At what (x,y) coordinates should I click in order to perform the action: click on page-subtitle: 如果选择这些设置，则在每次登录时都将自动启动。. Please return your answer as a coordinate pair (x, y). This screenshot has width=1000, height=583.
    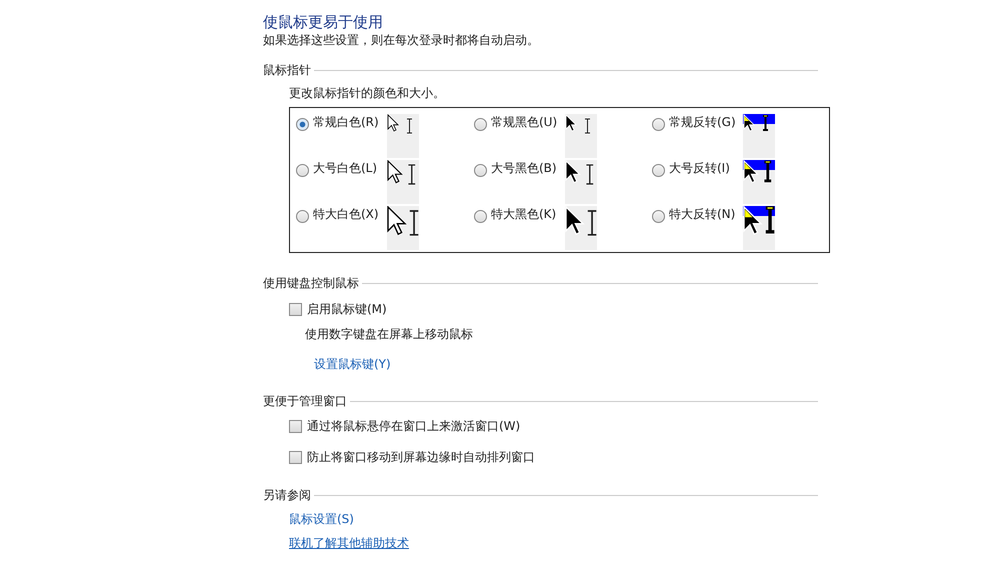
    Looking at the image, I should click on (401, 40).